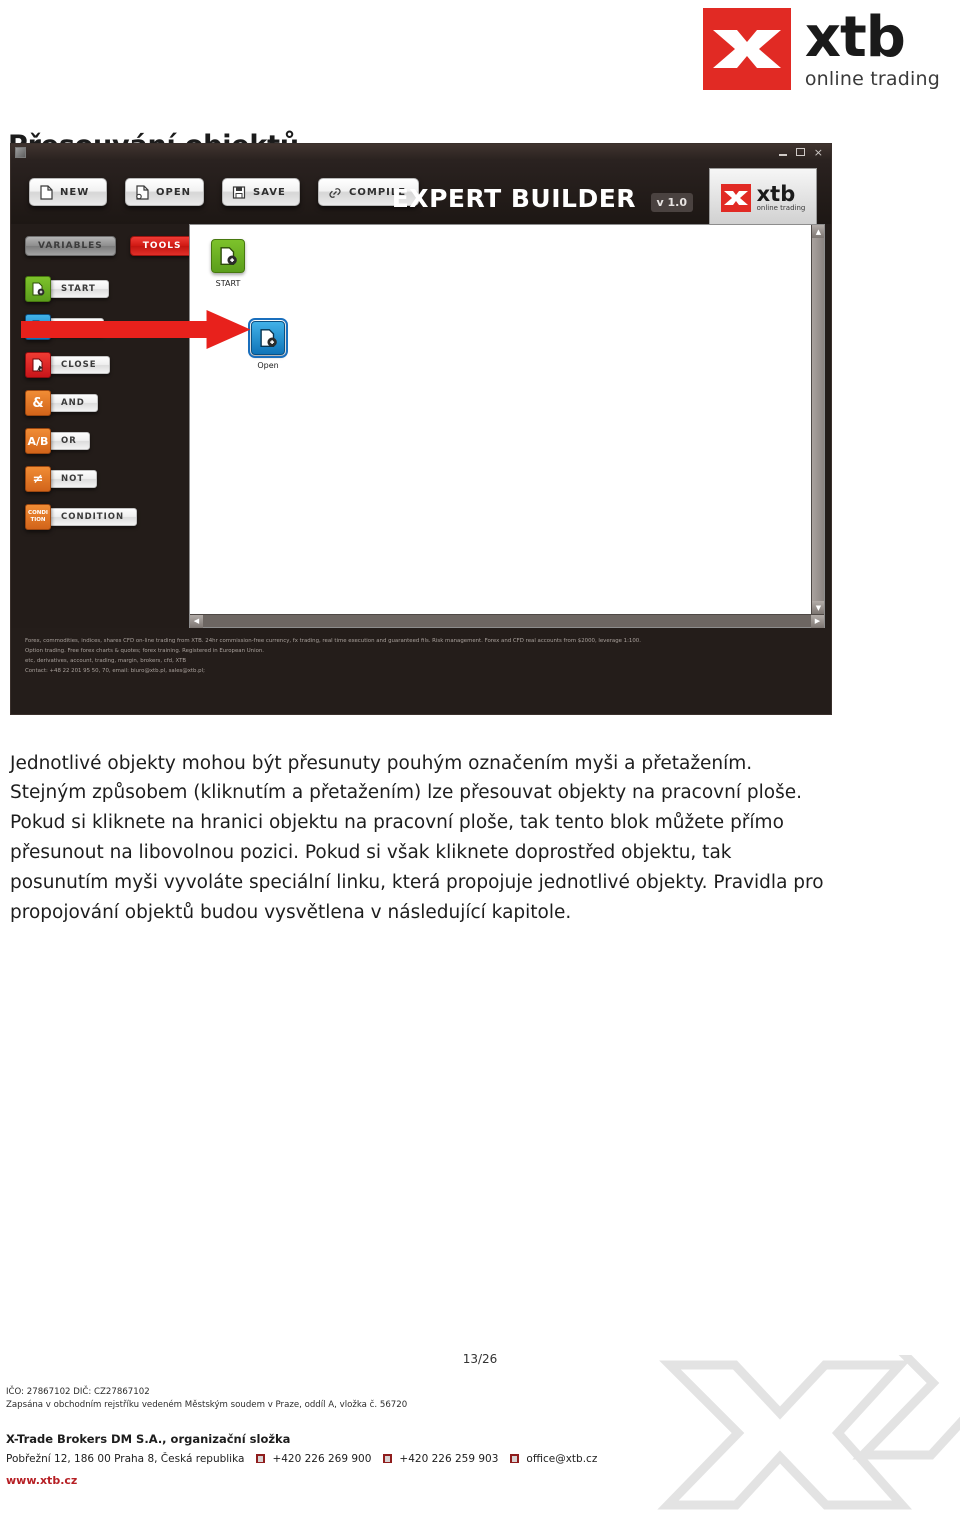 This screenshot has height=1525, width=960. What do you see at coordinates (68, 441) in the screenshot?
I see `tool-label-or: OR` at bounding box center [68, 441].